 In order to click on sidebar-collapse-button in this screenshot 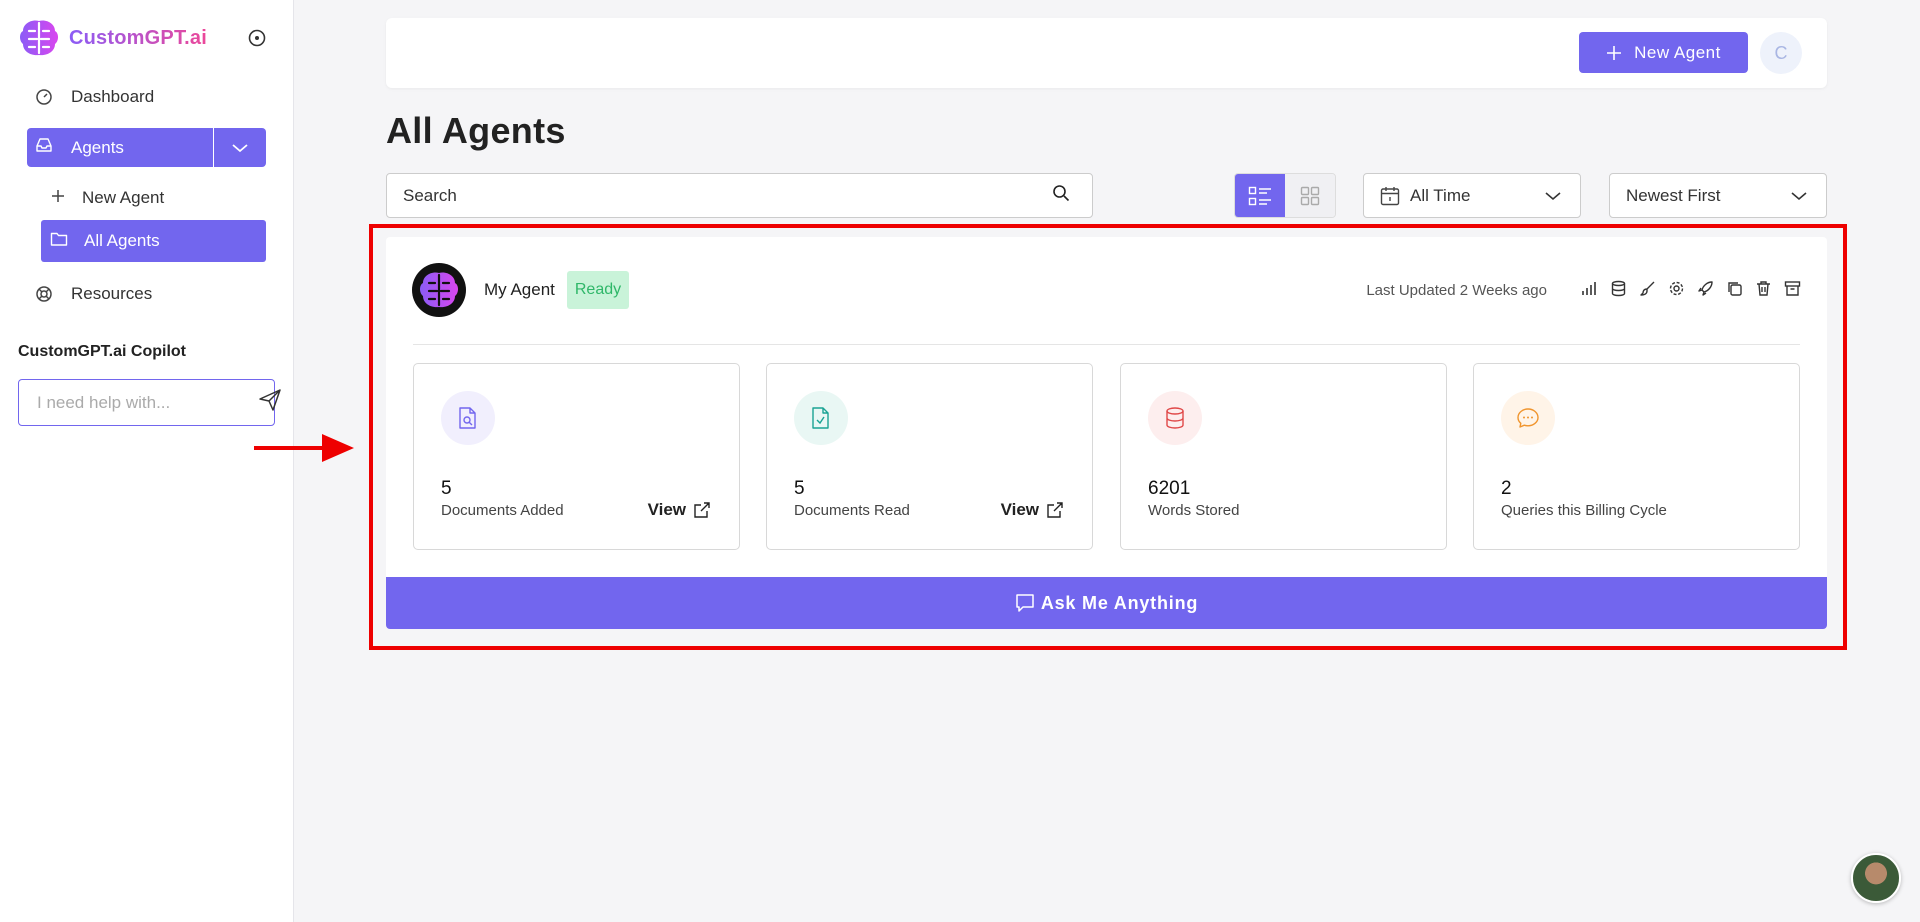, I will do `click(257, 38)`.